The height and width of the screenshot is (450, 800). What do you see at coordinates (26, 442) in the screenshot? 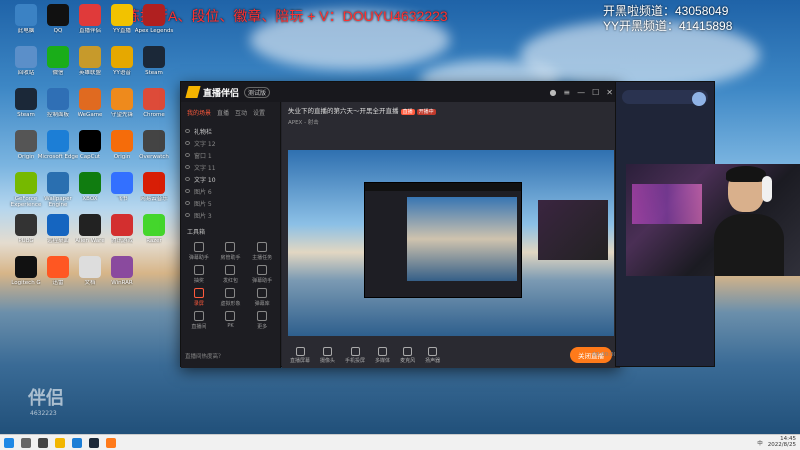
I see `search-icon` at bounding box center [26, 442].